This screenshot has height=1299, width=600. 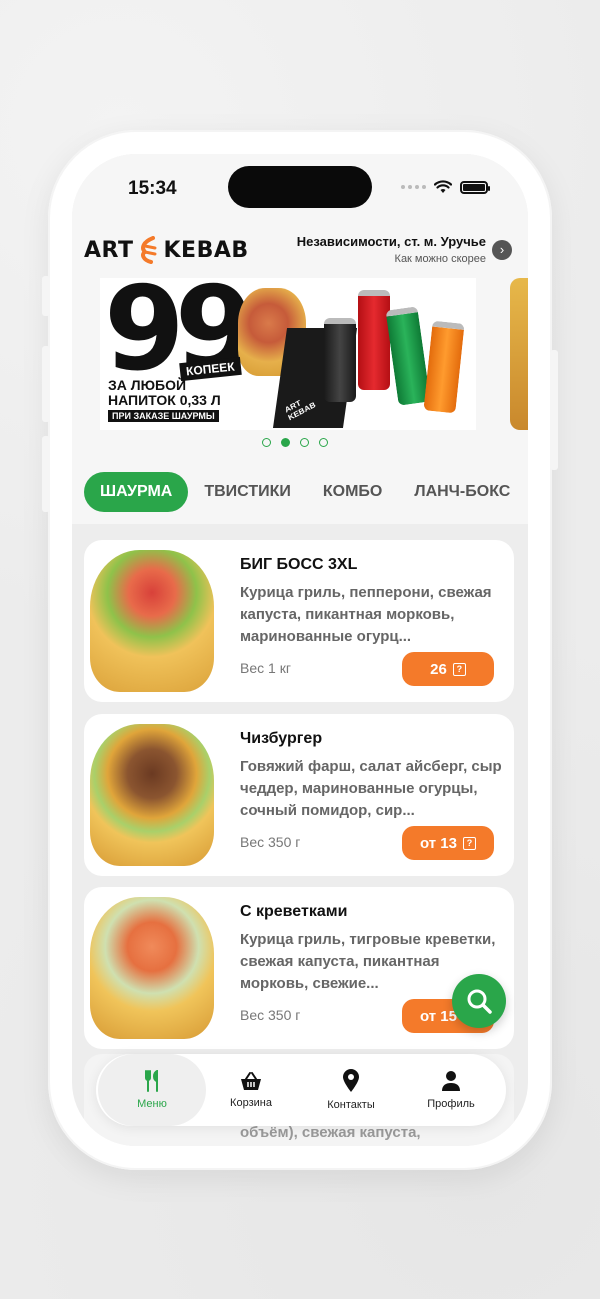 I want to click on category-tabs: ШАУРМА ТВИСТИКИ КОМБО ЛАНЧ-БОКС, so click(x=305, y=492).